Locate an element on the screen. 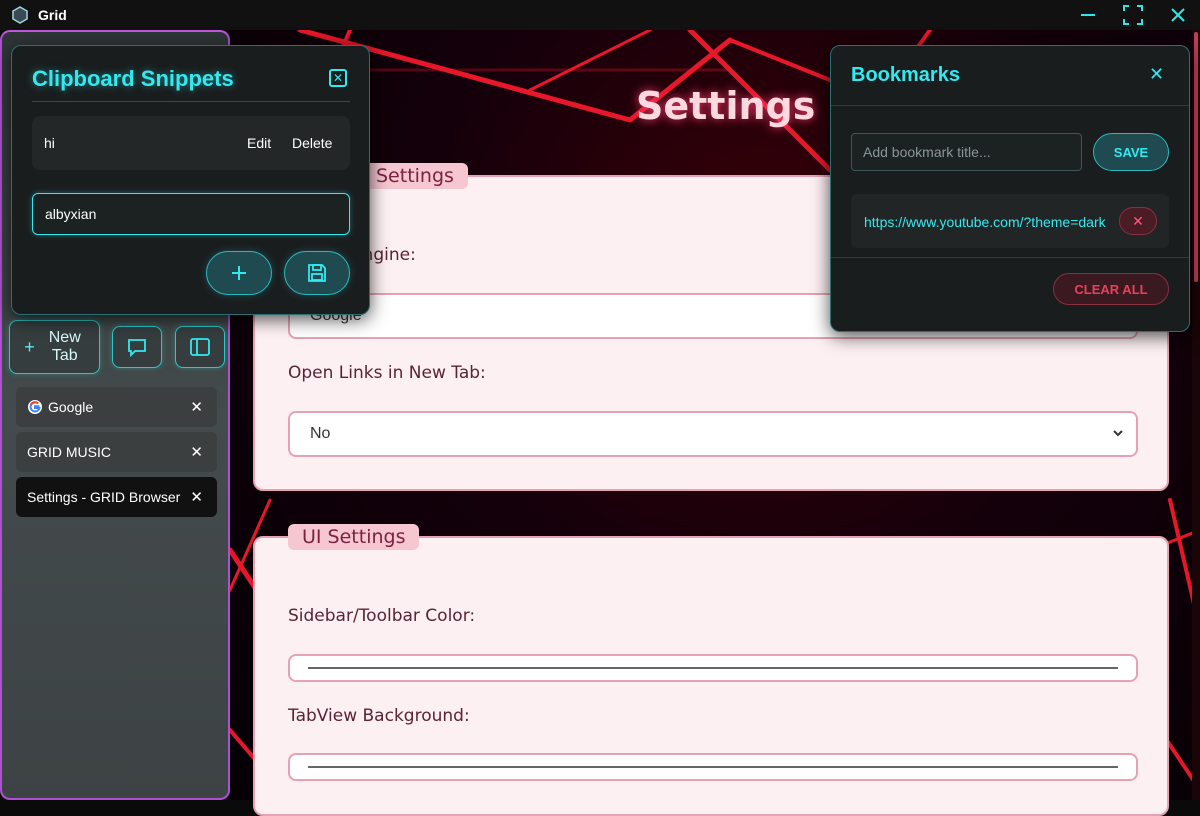 This screenshot has width=1200, height=816. save-snippet-button is located at coordinates (317, 273).